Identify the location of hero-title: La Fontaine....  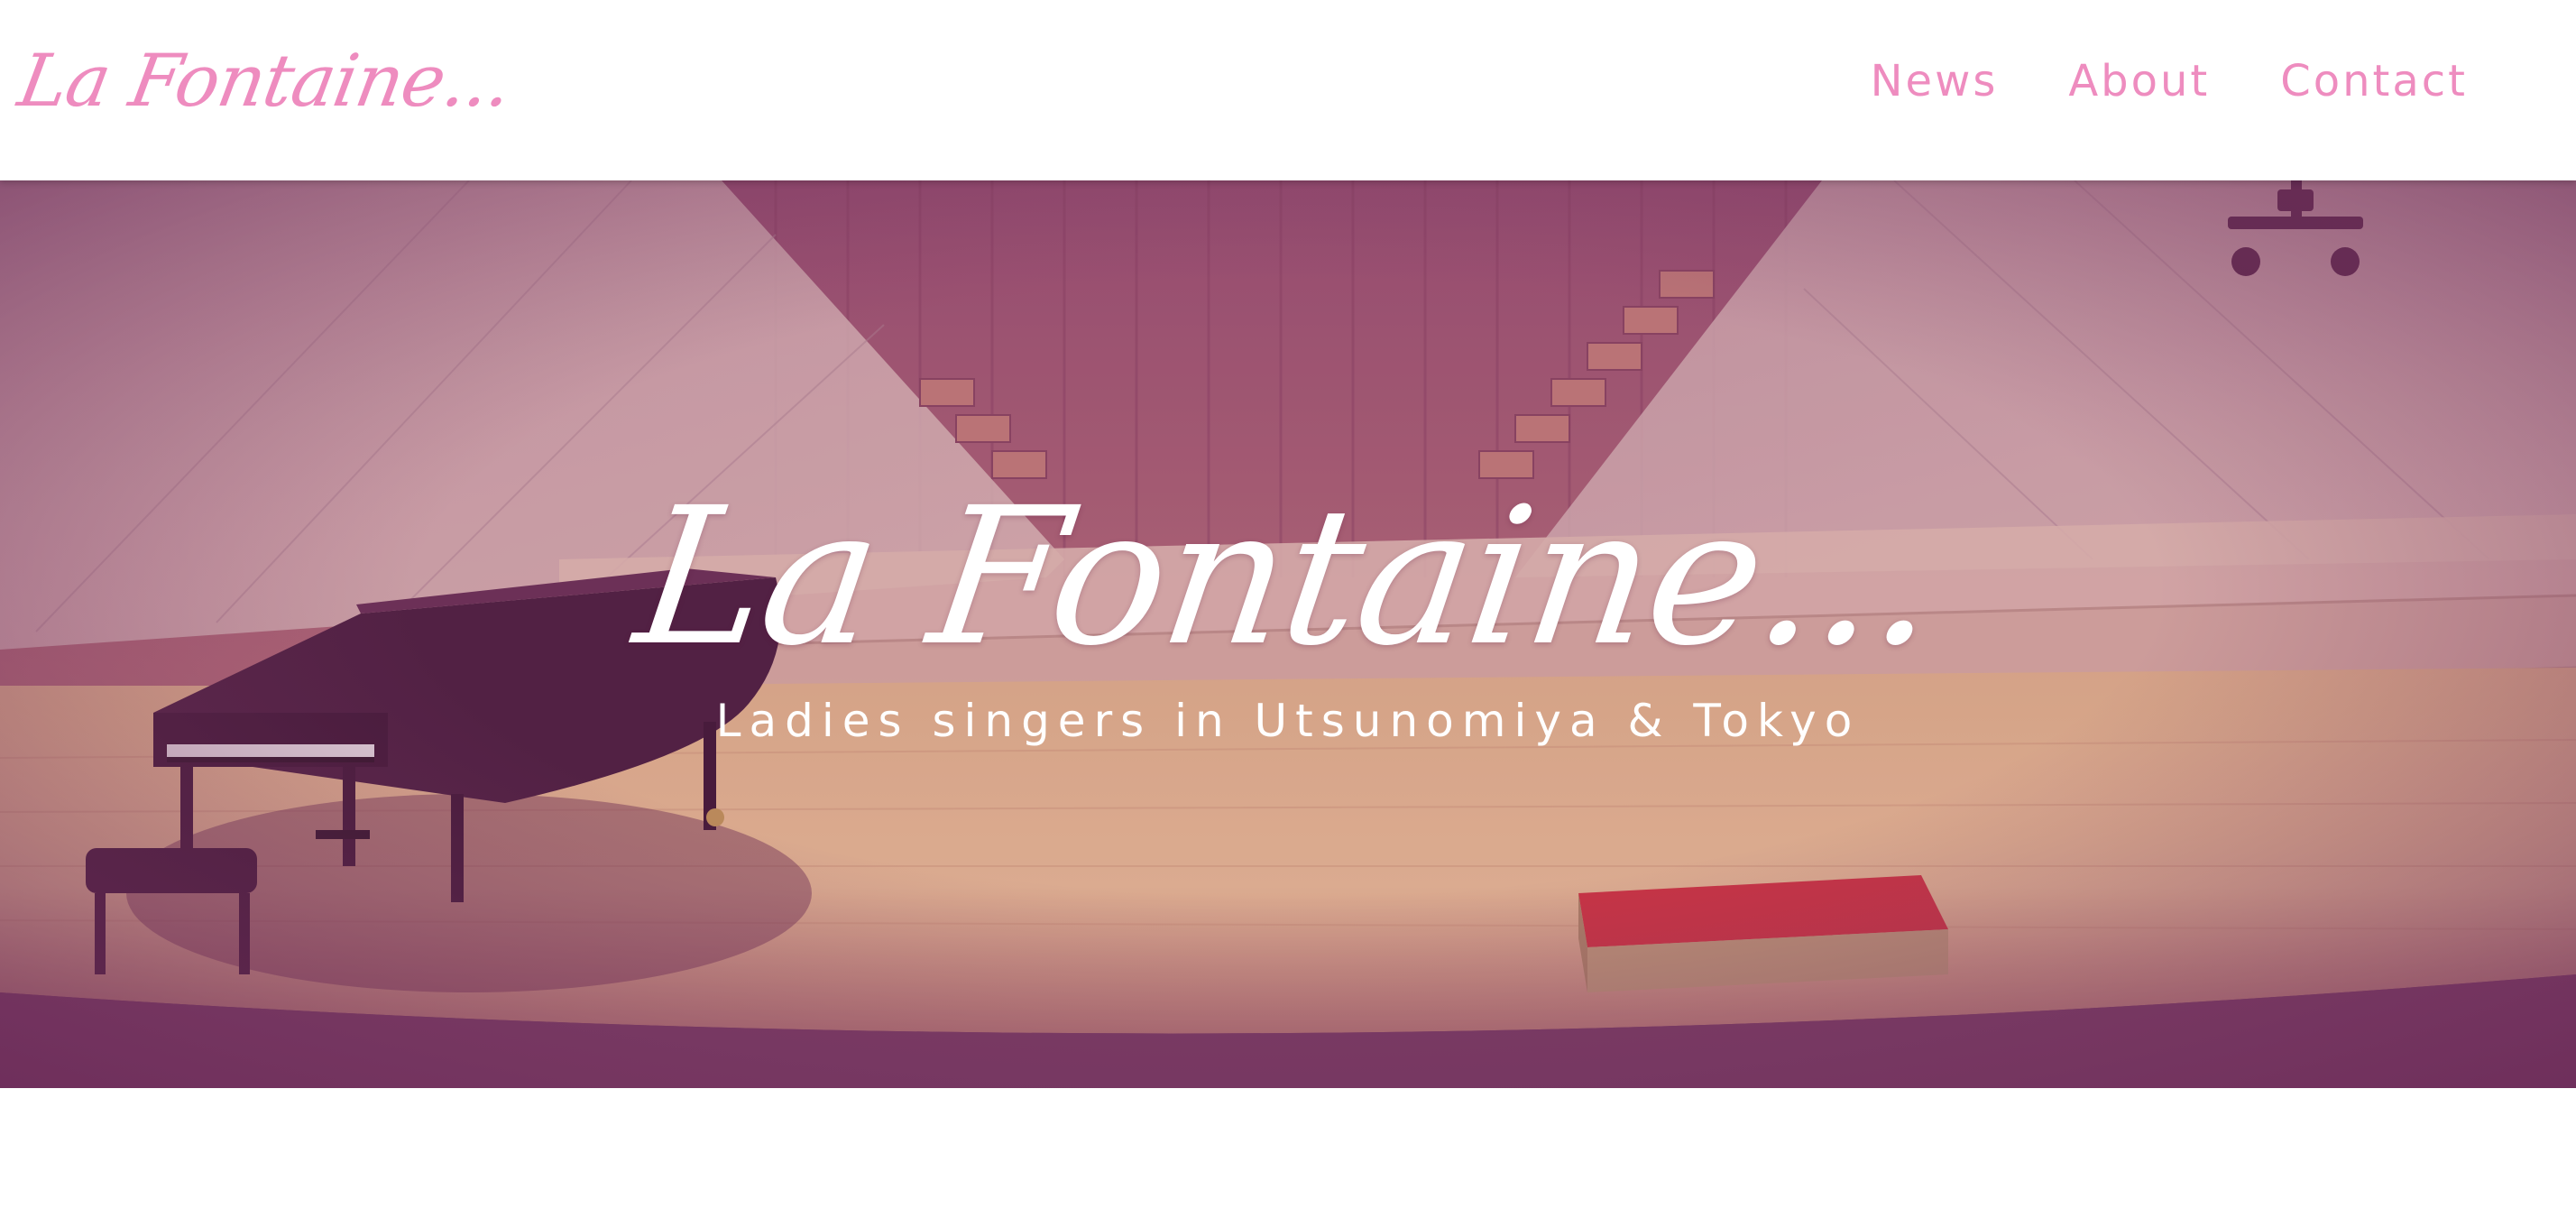
(1288, 577).